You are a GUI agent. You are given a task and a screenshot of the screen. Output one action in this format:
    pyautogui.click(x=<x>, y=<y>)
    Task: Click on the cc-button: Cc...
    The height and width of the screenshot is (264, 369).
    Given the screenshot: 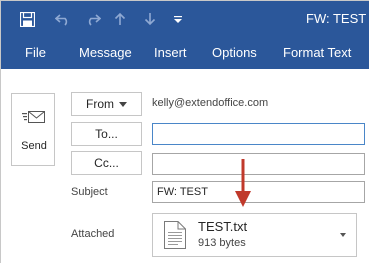 What is the action you would take?
    pyautogui.click(x=106, y=163)
    